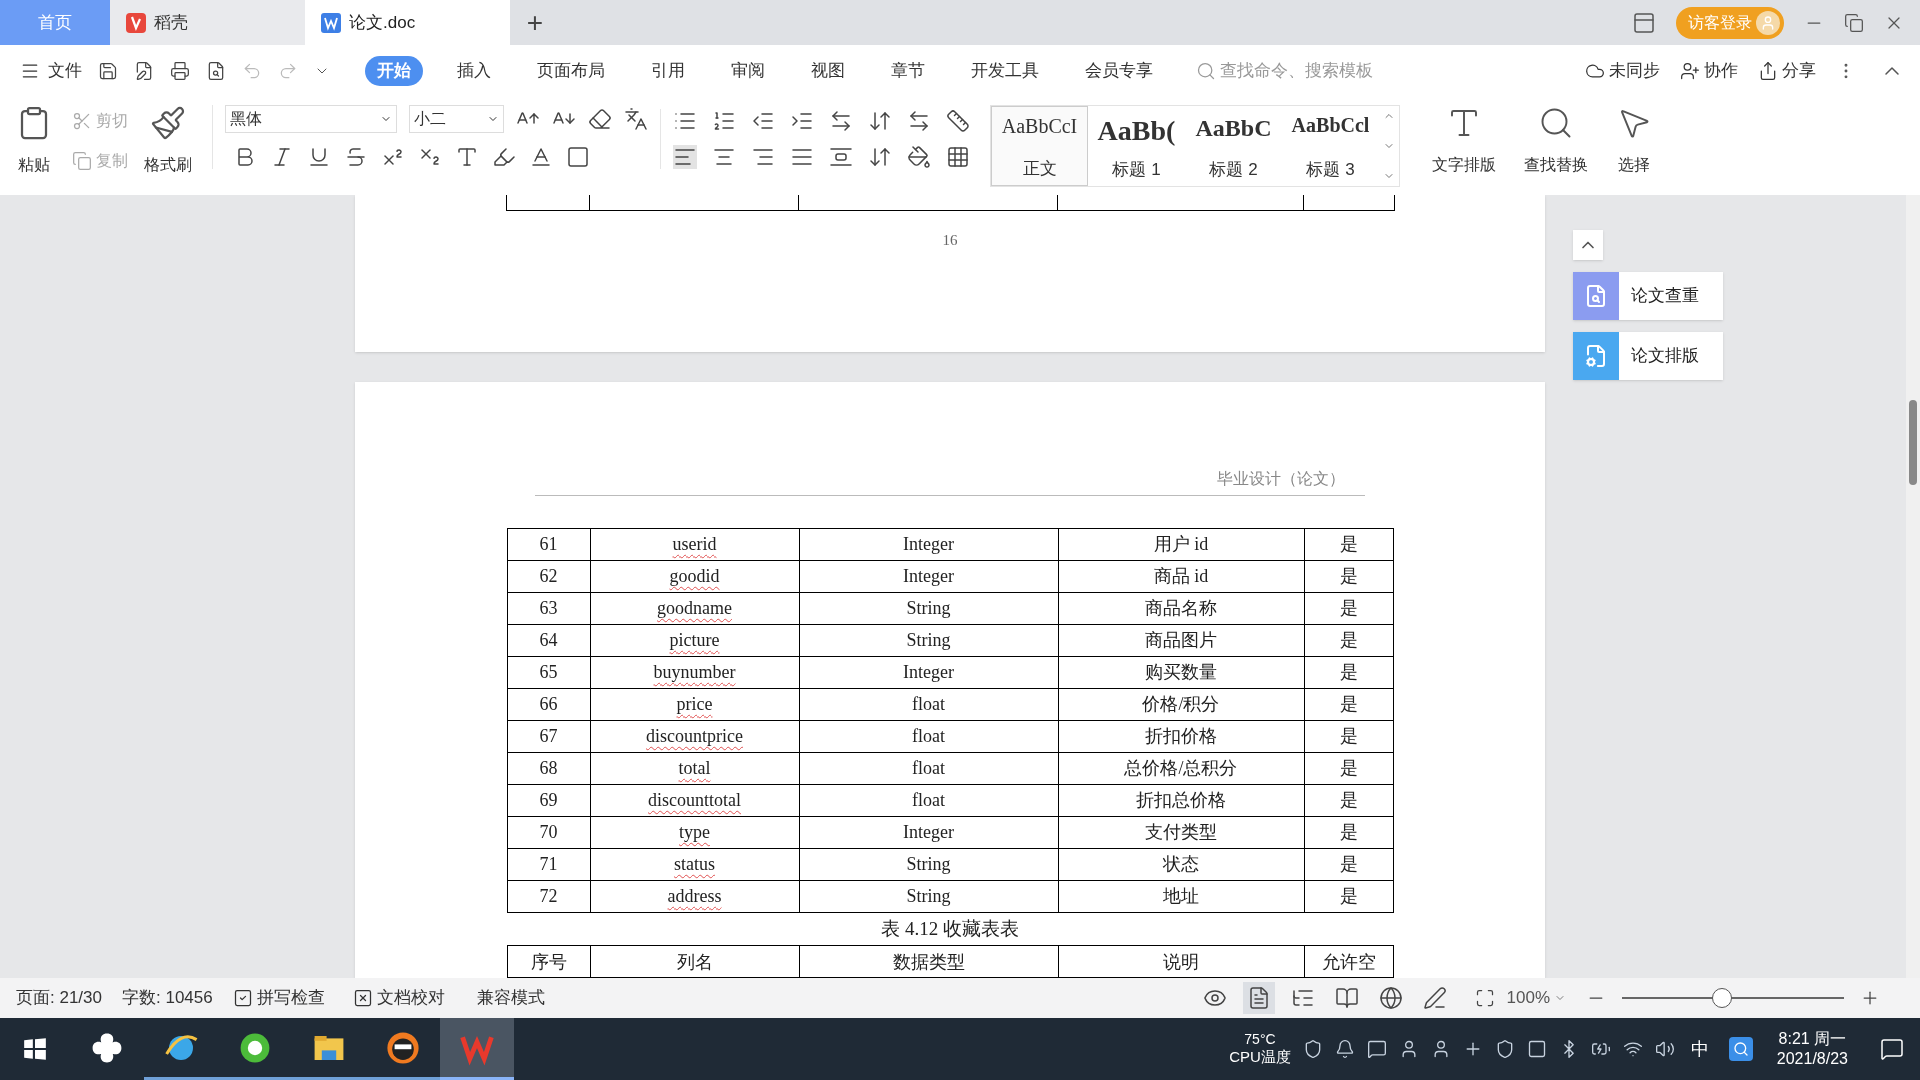  What do you see at coordinates (180, 71) in the screenshot?
I see `print-icon` at bounding box center [180, 71].